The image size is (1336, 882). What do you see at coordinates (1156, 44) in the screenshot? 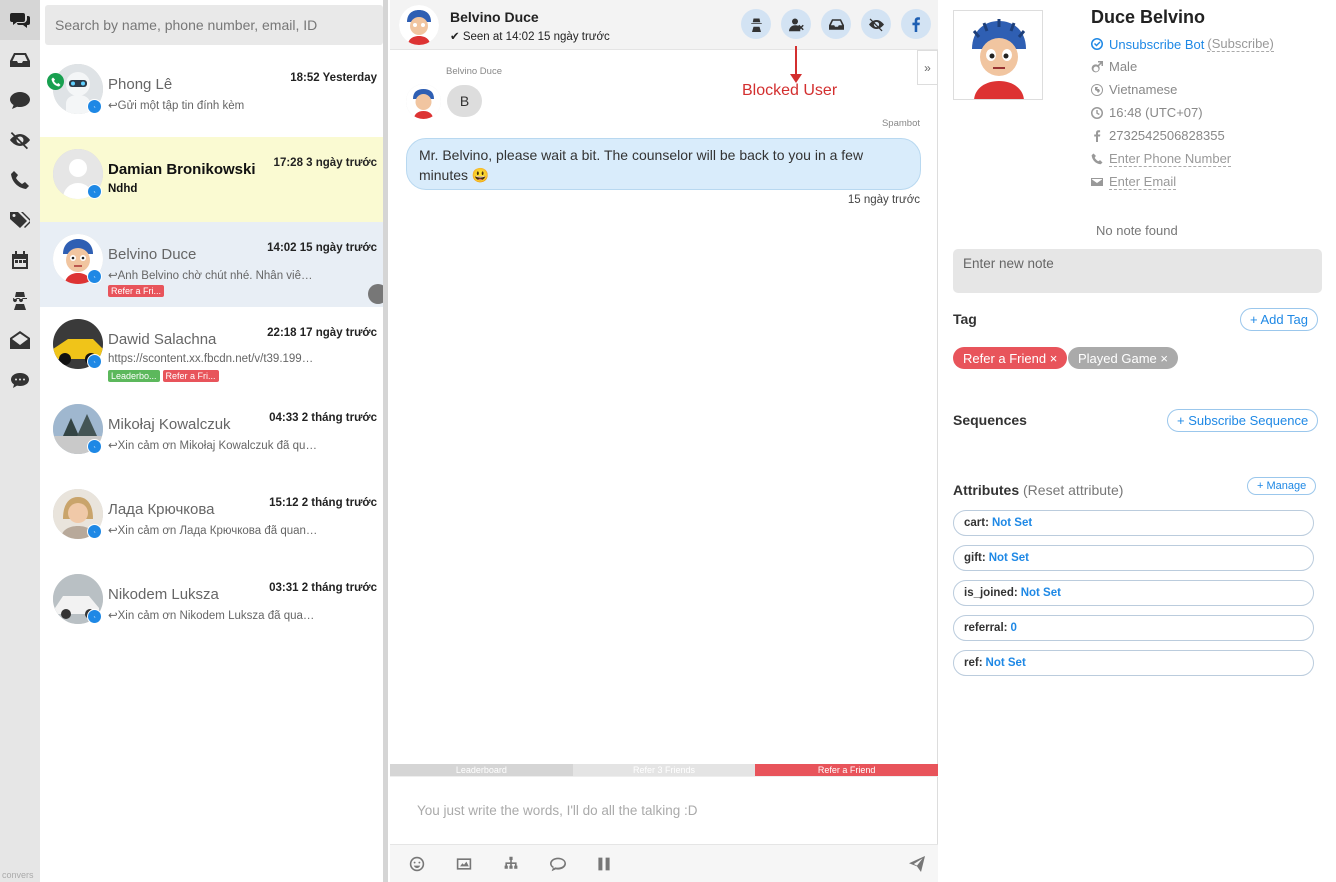
I see `unsubscribe-bot-link: Unsubscribe Bot` at bounding box center [1156, 44].